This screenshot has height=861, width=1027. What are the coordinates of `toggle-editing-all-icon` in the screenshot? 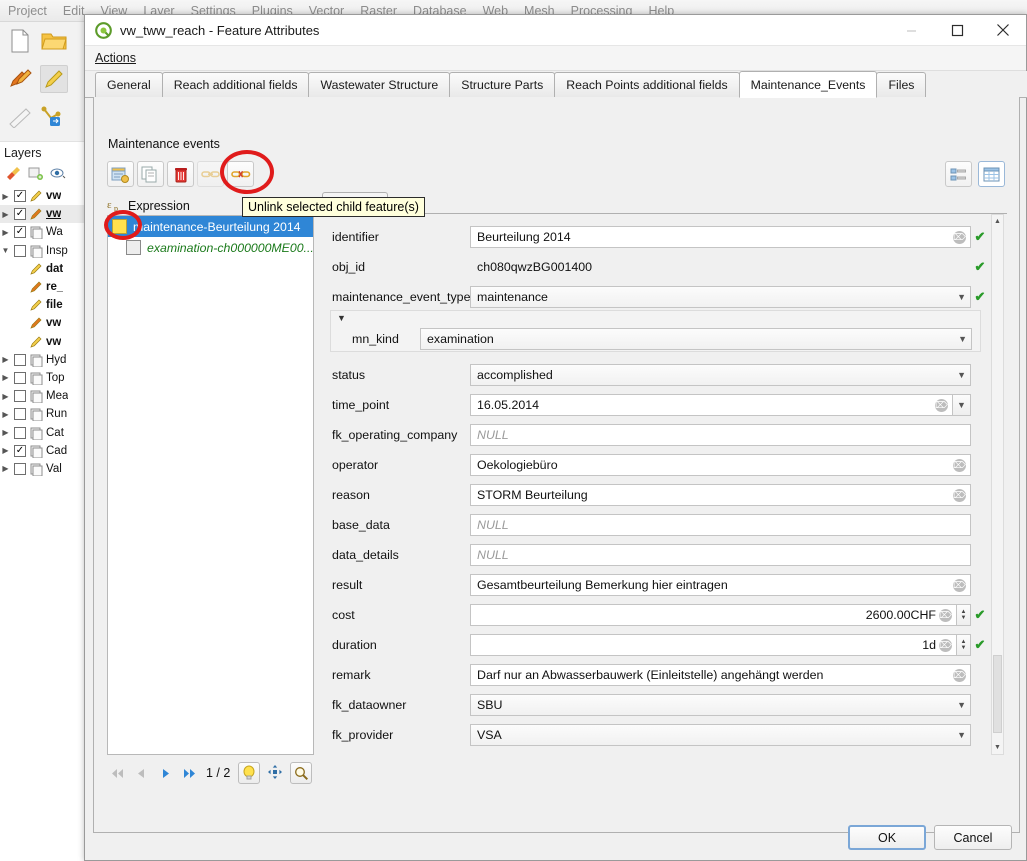 It's located at (20, 79).